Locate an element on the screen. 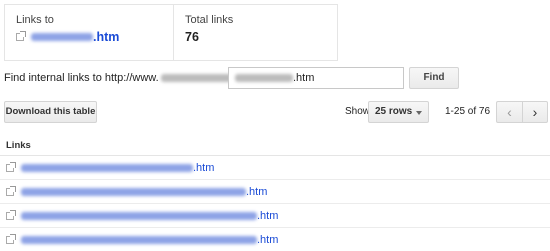  download-table-button: Download this table is located at coordinates (50, 112).